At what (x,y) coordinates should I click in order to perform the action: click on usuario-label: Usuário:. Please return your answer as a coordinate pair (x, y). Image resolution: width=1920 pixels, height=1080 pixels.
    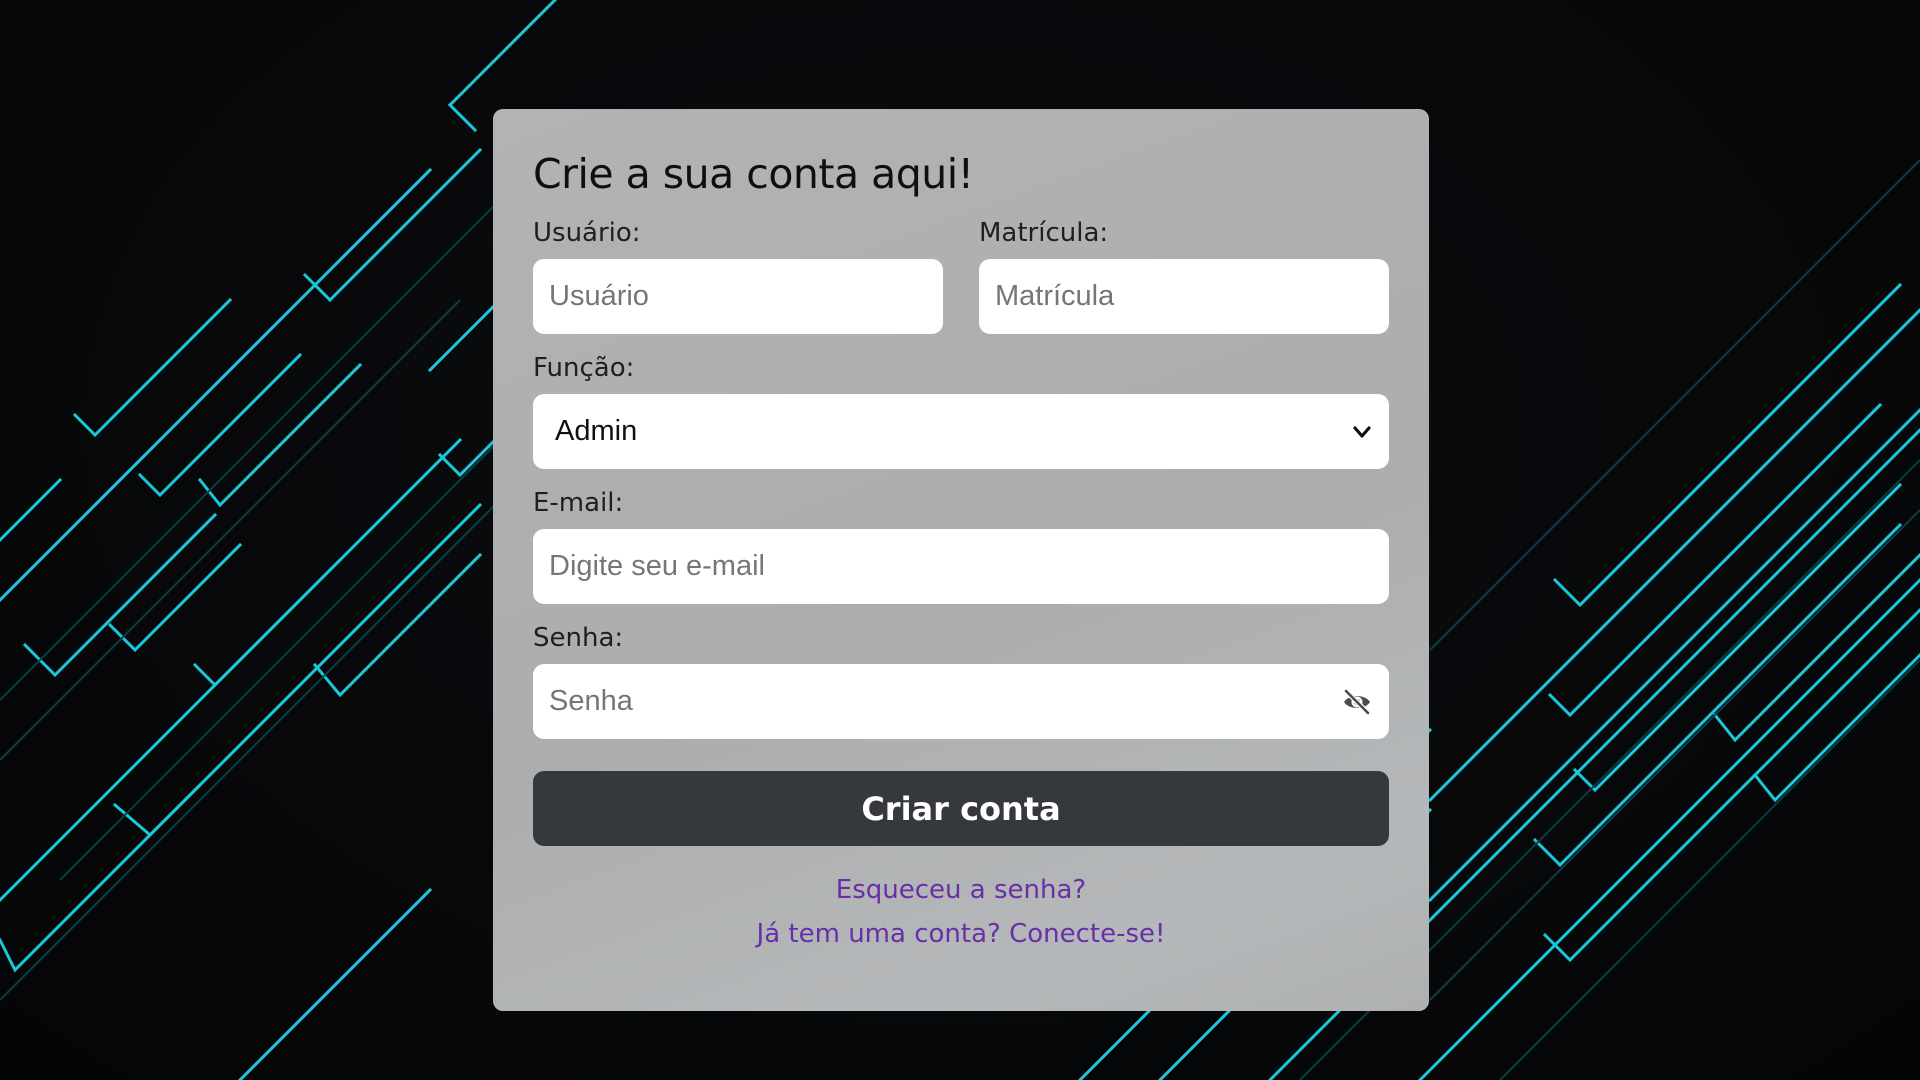
    Looking at the image, I should click on (587, 233).